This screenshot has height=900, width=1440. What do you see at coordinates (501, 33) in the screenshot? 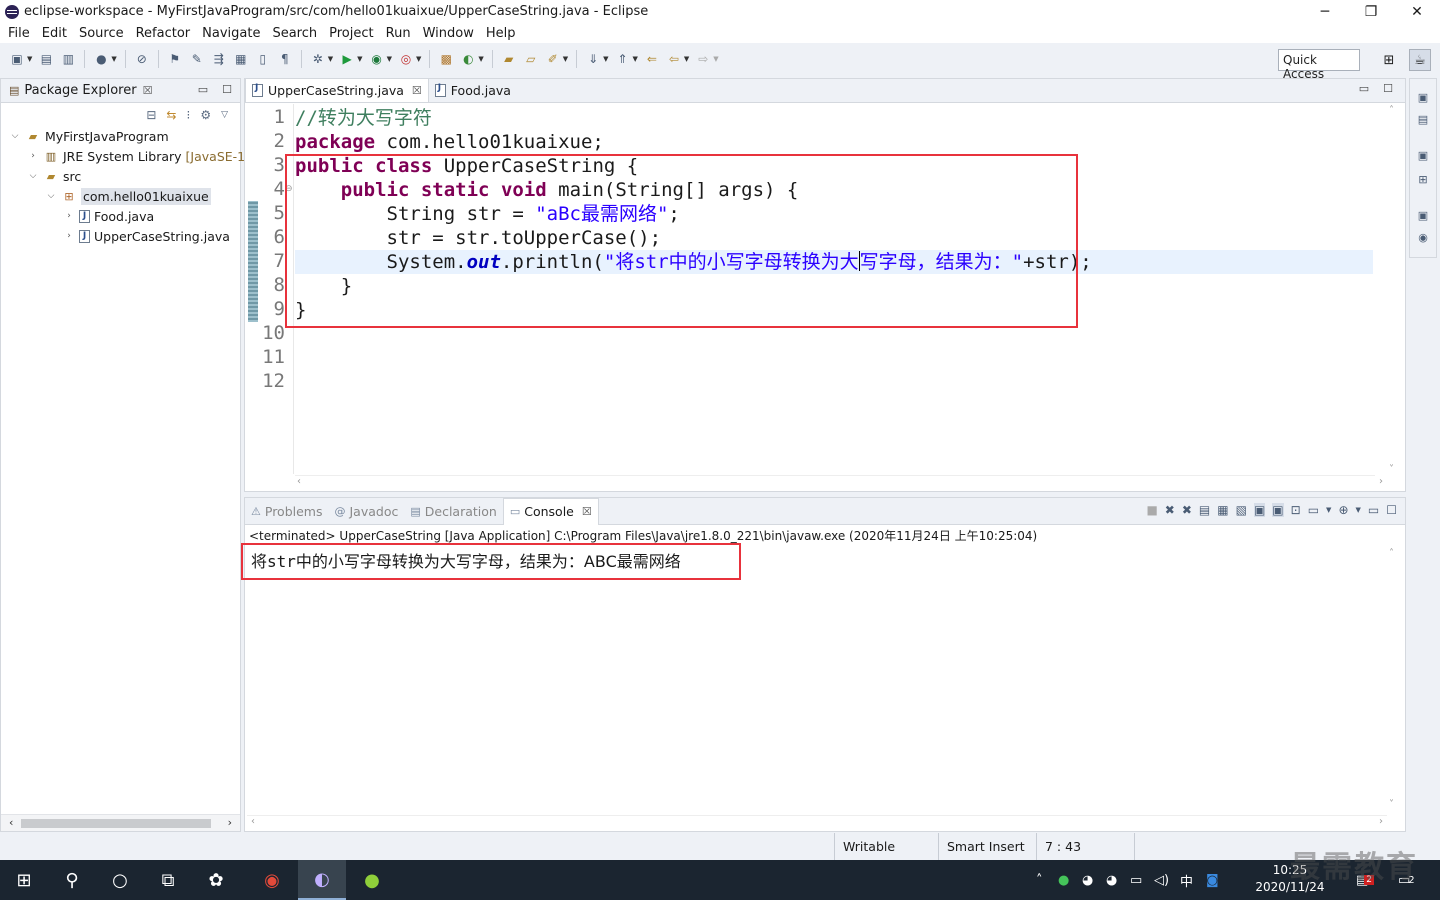
I see `menu-help: Help` at bounding box center [501, 33].